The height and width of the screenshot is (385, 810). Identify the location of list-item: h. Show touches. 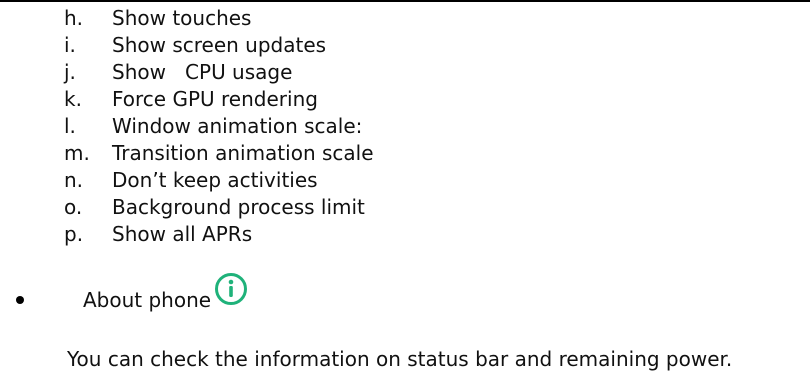
(219, 18).